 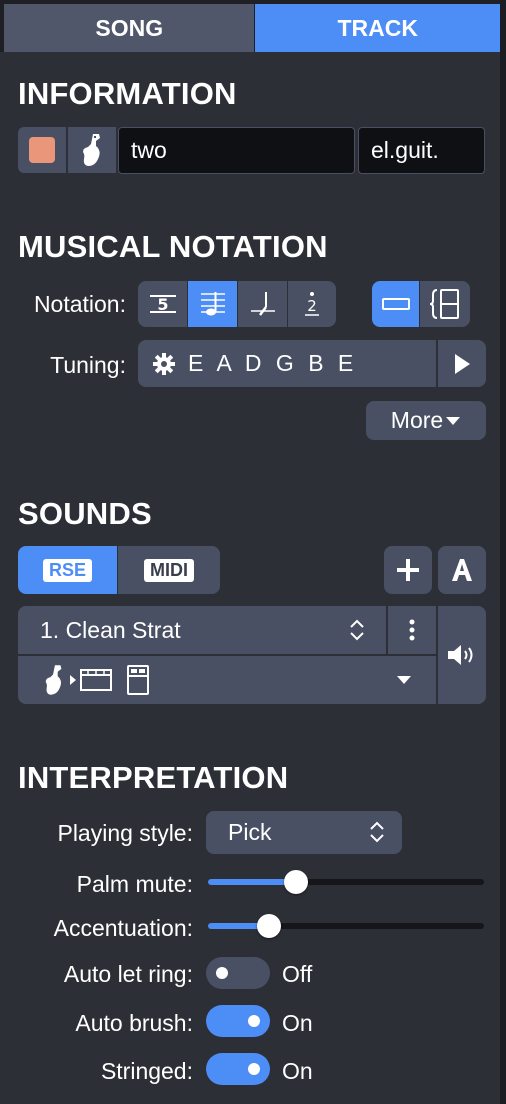 I want to click on sound-options-button, so click(x=412, y=630).